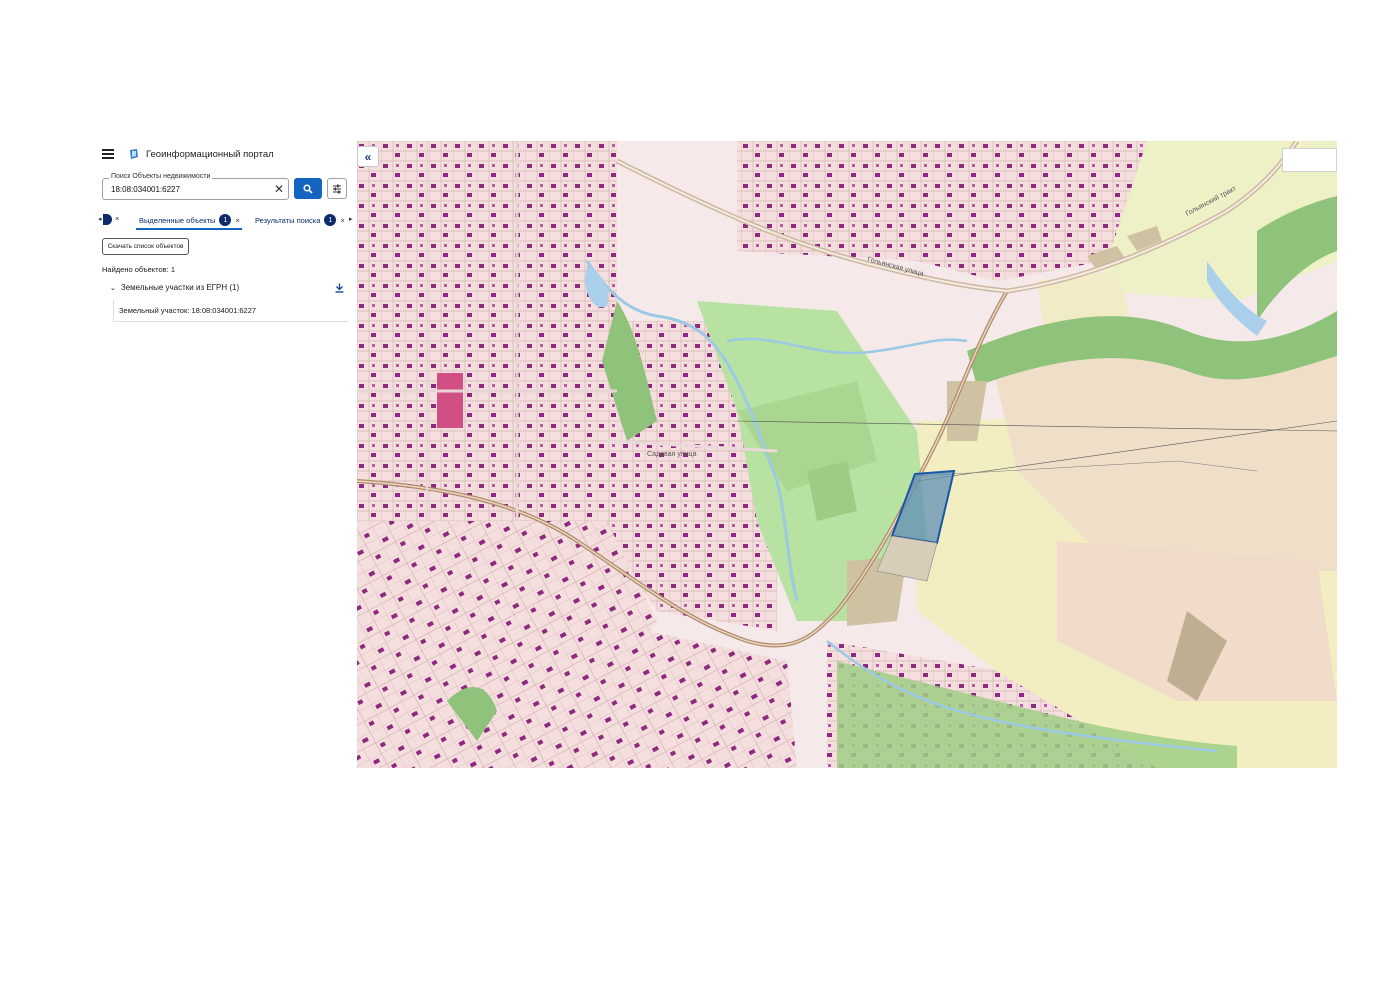 Image resolution: width=1400 pixels, height=990 pixels. What do you see at coordinates (1309, 160) in the screenshot?
I see `map-control-box` at bounding box center [1309, 160].